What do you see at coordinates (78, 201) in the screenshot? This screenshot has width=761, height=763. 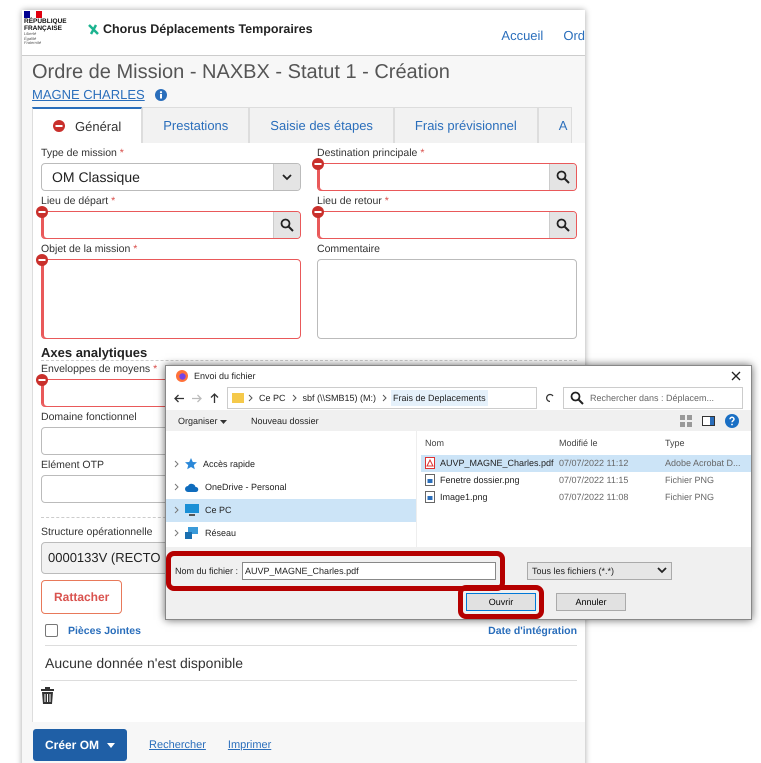 I see `field-label: Lieu de départ *` at bounding box center [78, 201].